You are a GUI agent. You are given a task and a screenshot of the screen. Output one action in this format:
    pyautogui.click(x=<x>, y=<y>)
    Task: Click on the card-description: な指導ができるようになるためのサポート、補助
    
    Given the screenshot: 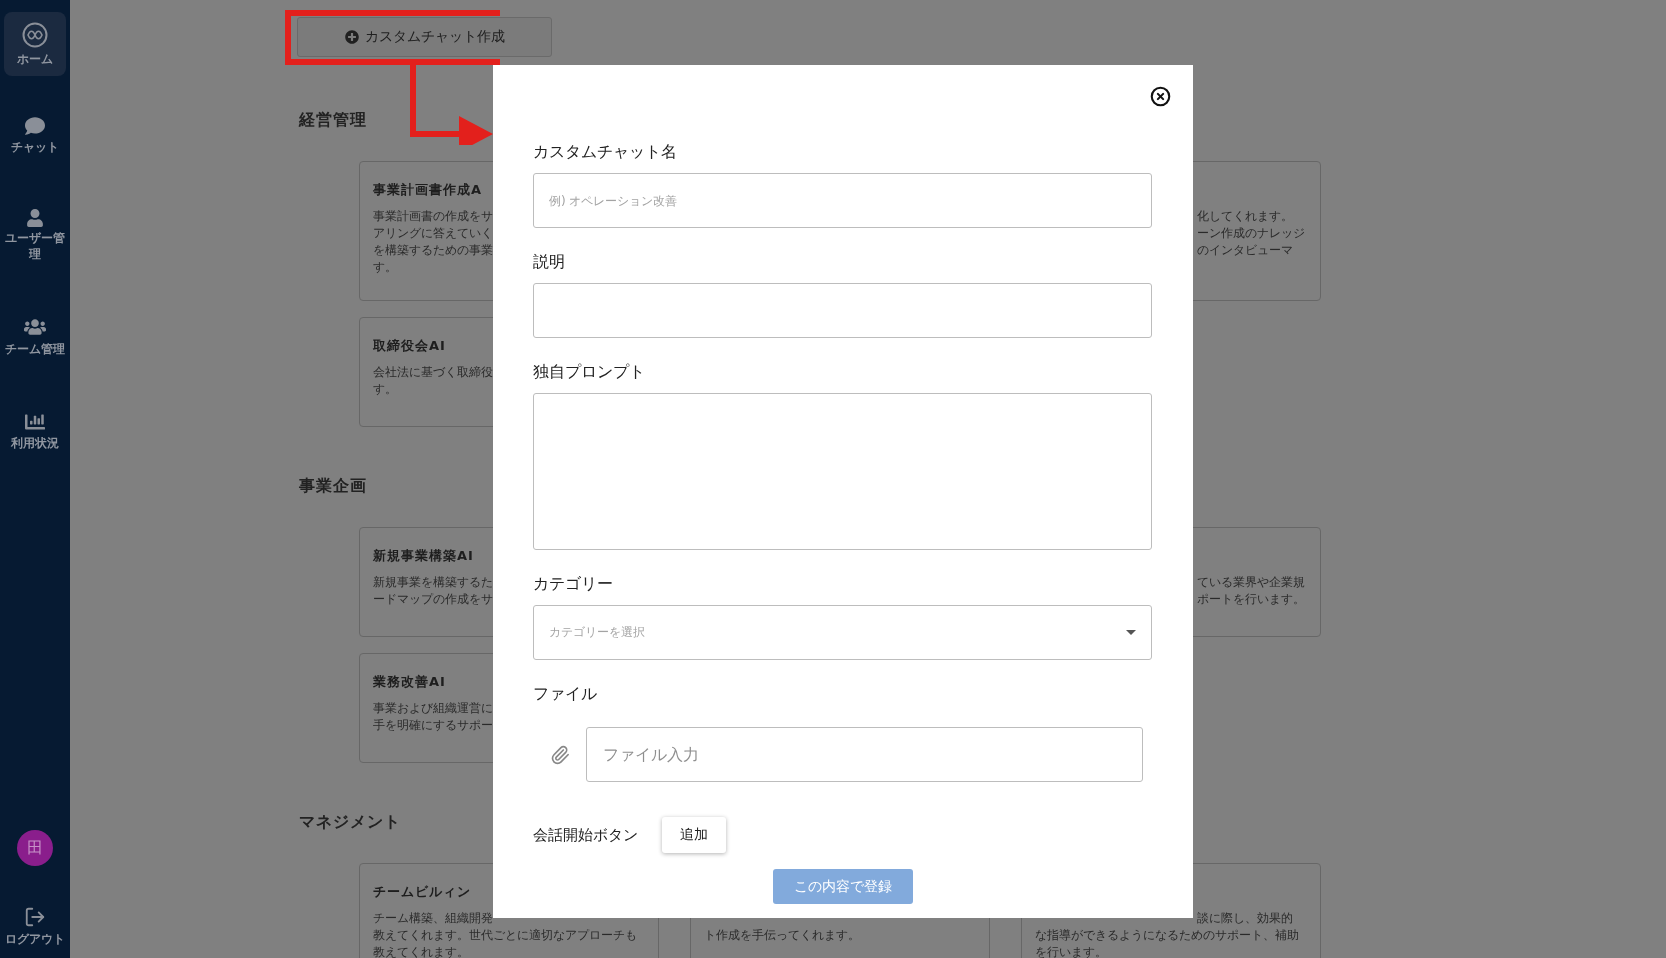 What is the action you would take?
    pyautogui.click(x=1167, y=935)
    